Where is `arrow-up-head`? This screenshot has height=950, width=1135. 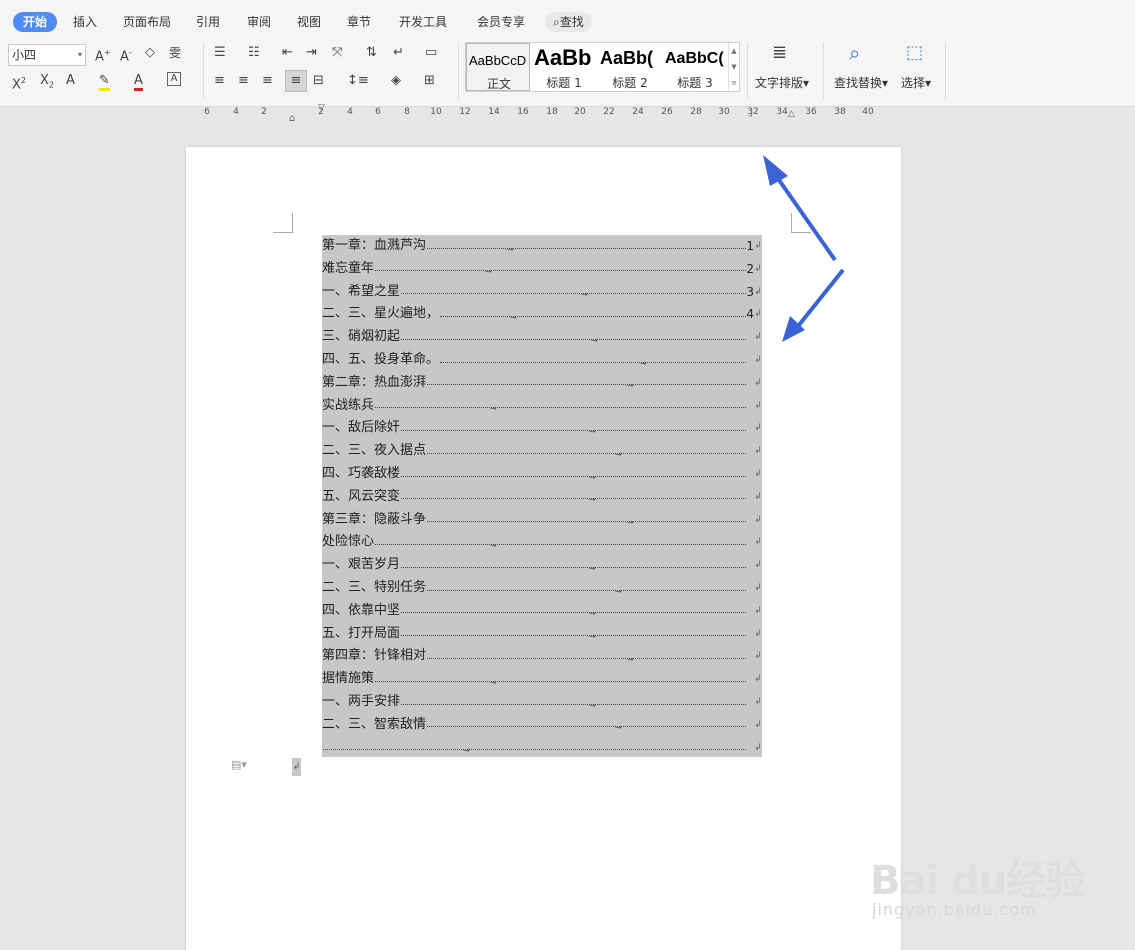 arrow-up-head is located at coordinates (775, 170).